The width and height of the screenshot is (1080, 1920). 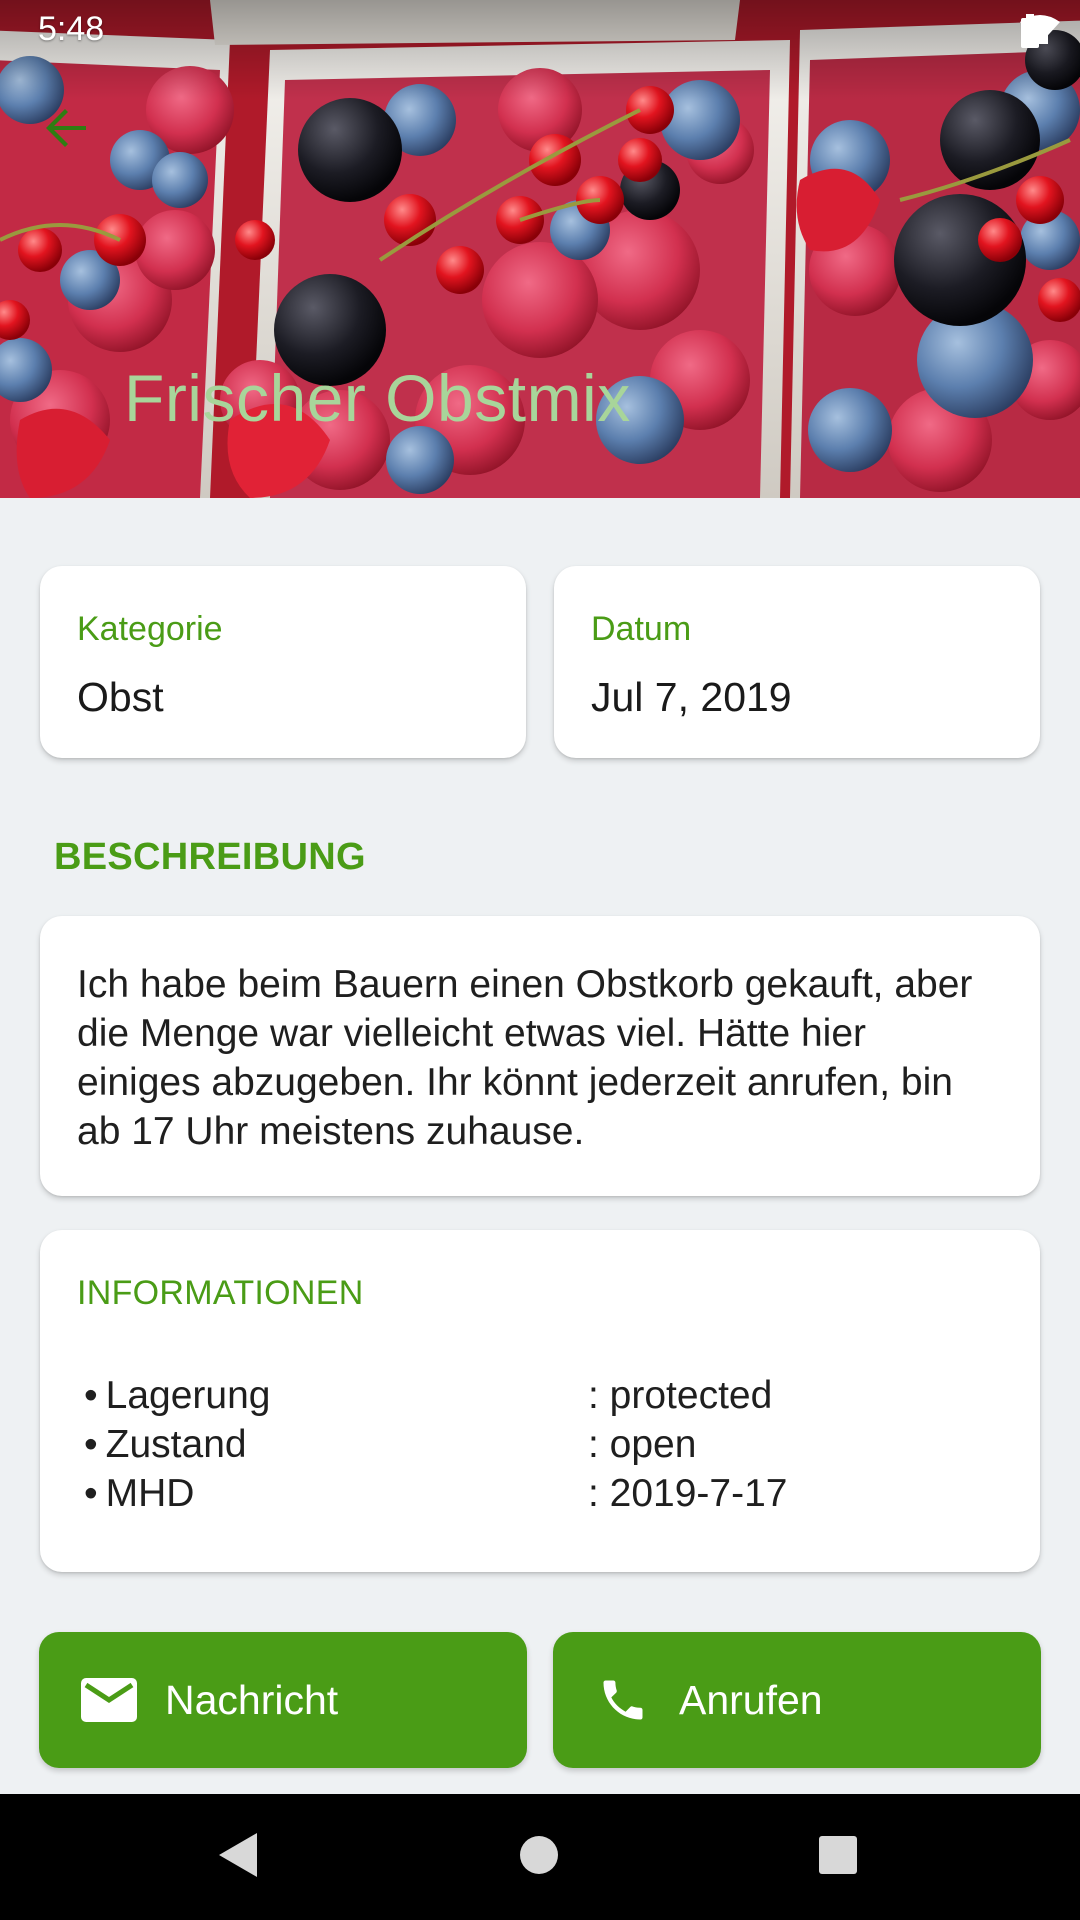 What do you see at coordinates (283, 662) in the screenshot?
I see `category-card: Kategorie Obst` at bounding box center [283, 662].